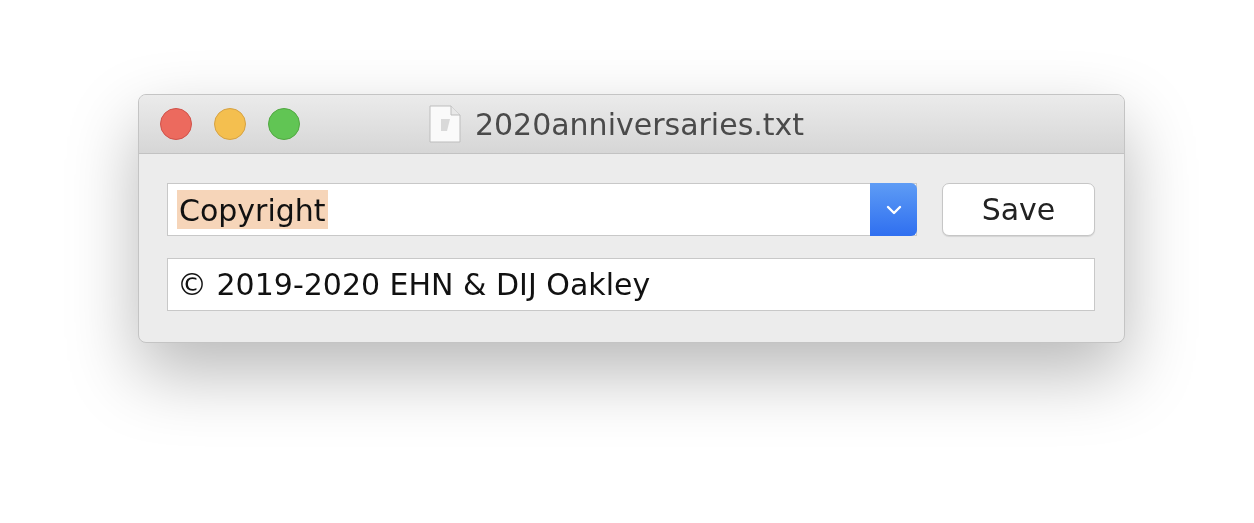 The width and height of the screenshot is (1254, 523). Describe the element at coordinates (444, 124) in the screenshot. I see `document-icon` at that location.